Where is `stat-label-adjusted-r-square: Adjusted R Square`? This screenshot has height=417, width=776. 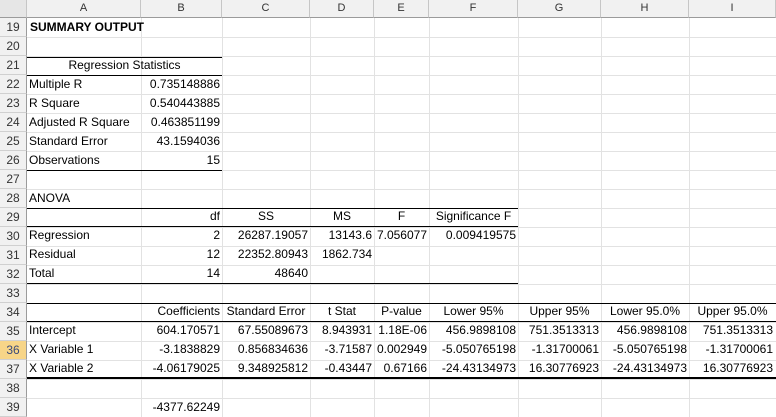 stat-label-adjusted-r-square: Adjusted R Square is located at coordinates (79, 122).